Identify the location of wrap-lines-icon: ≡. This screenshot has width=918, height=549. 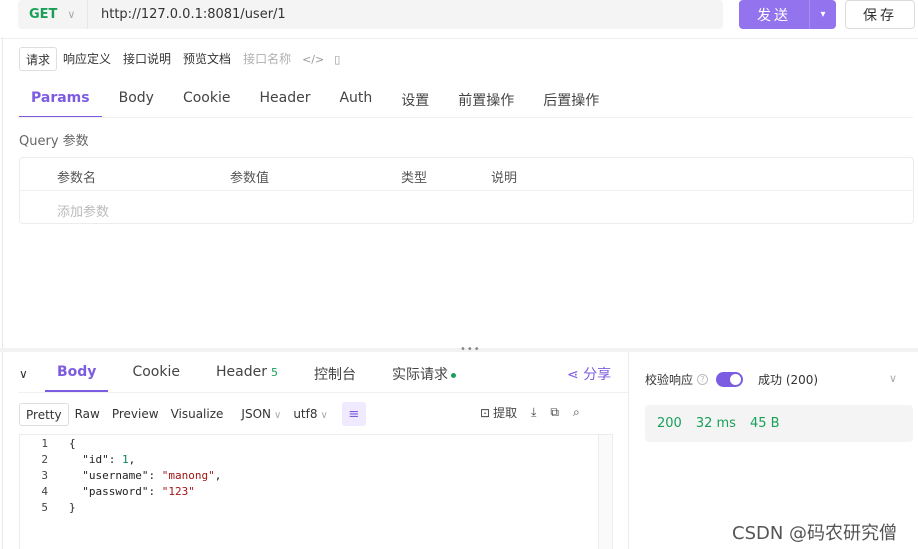
(353, 414).